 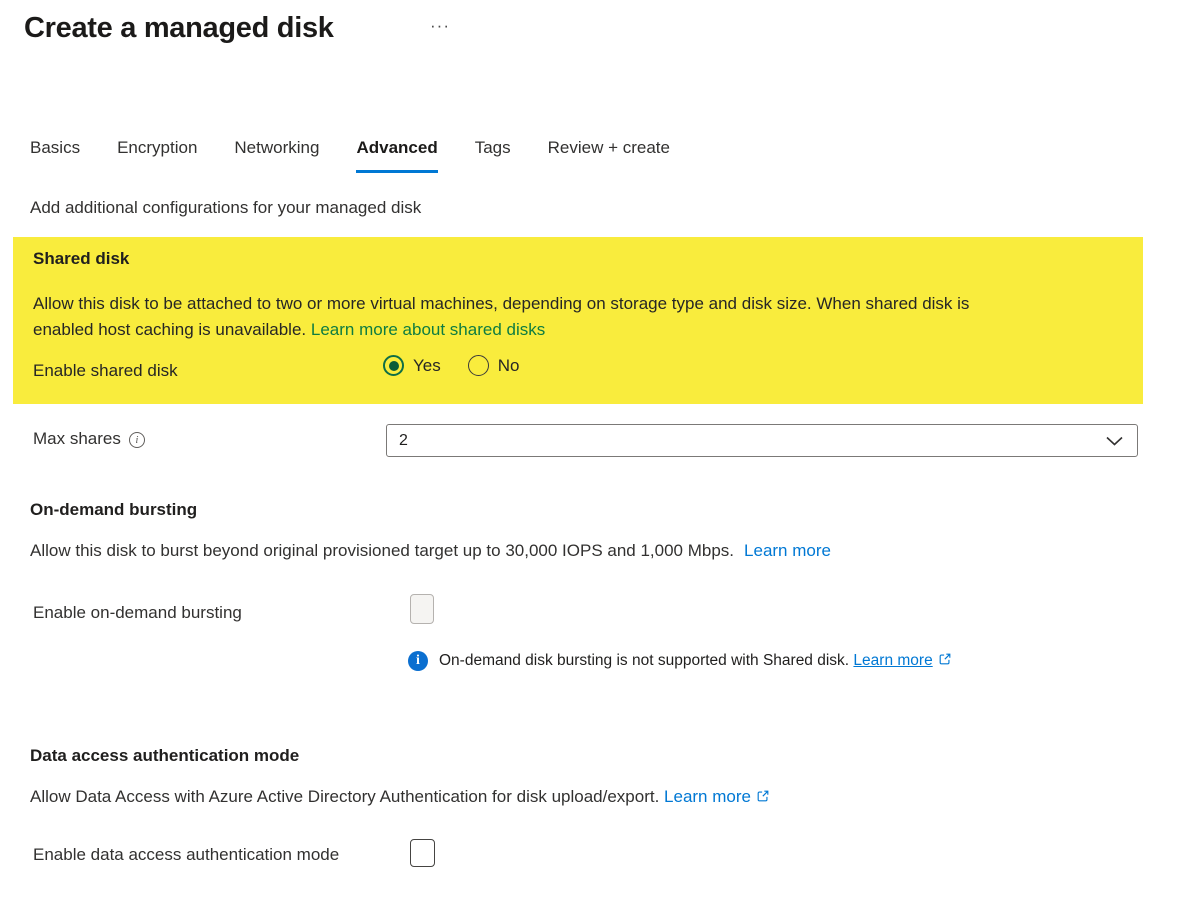 What do you see at coordinates (105, 370) in the screenshot?
I see `enable-shared-disk-label: Enable shared disk` at bounding box center [105, 370].